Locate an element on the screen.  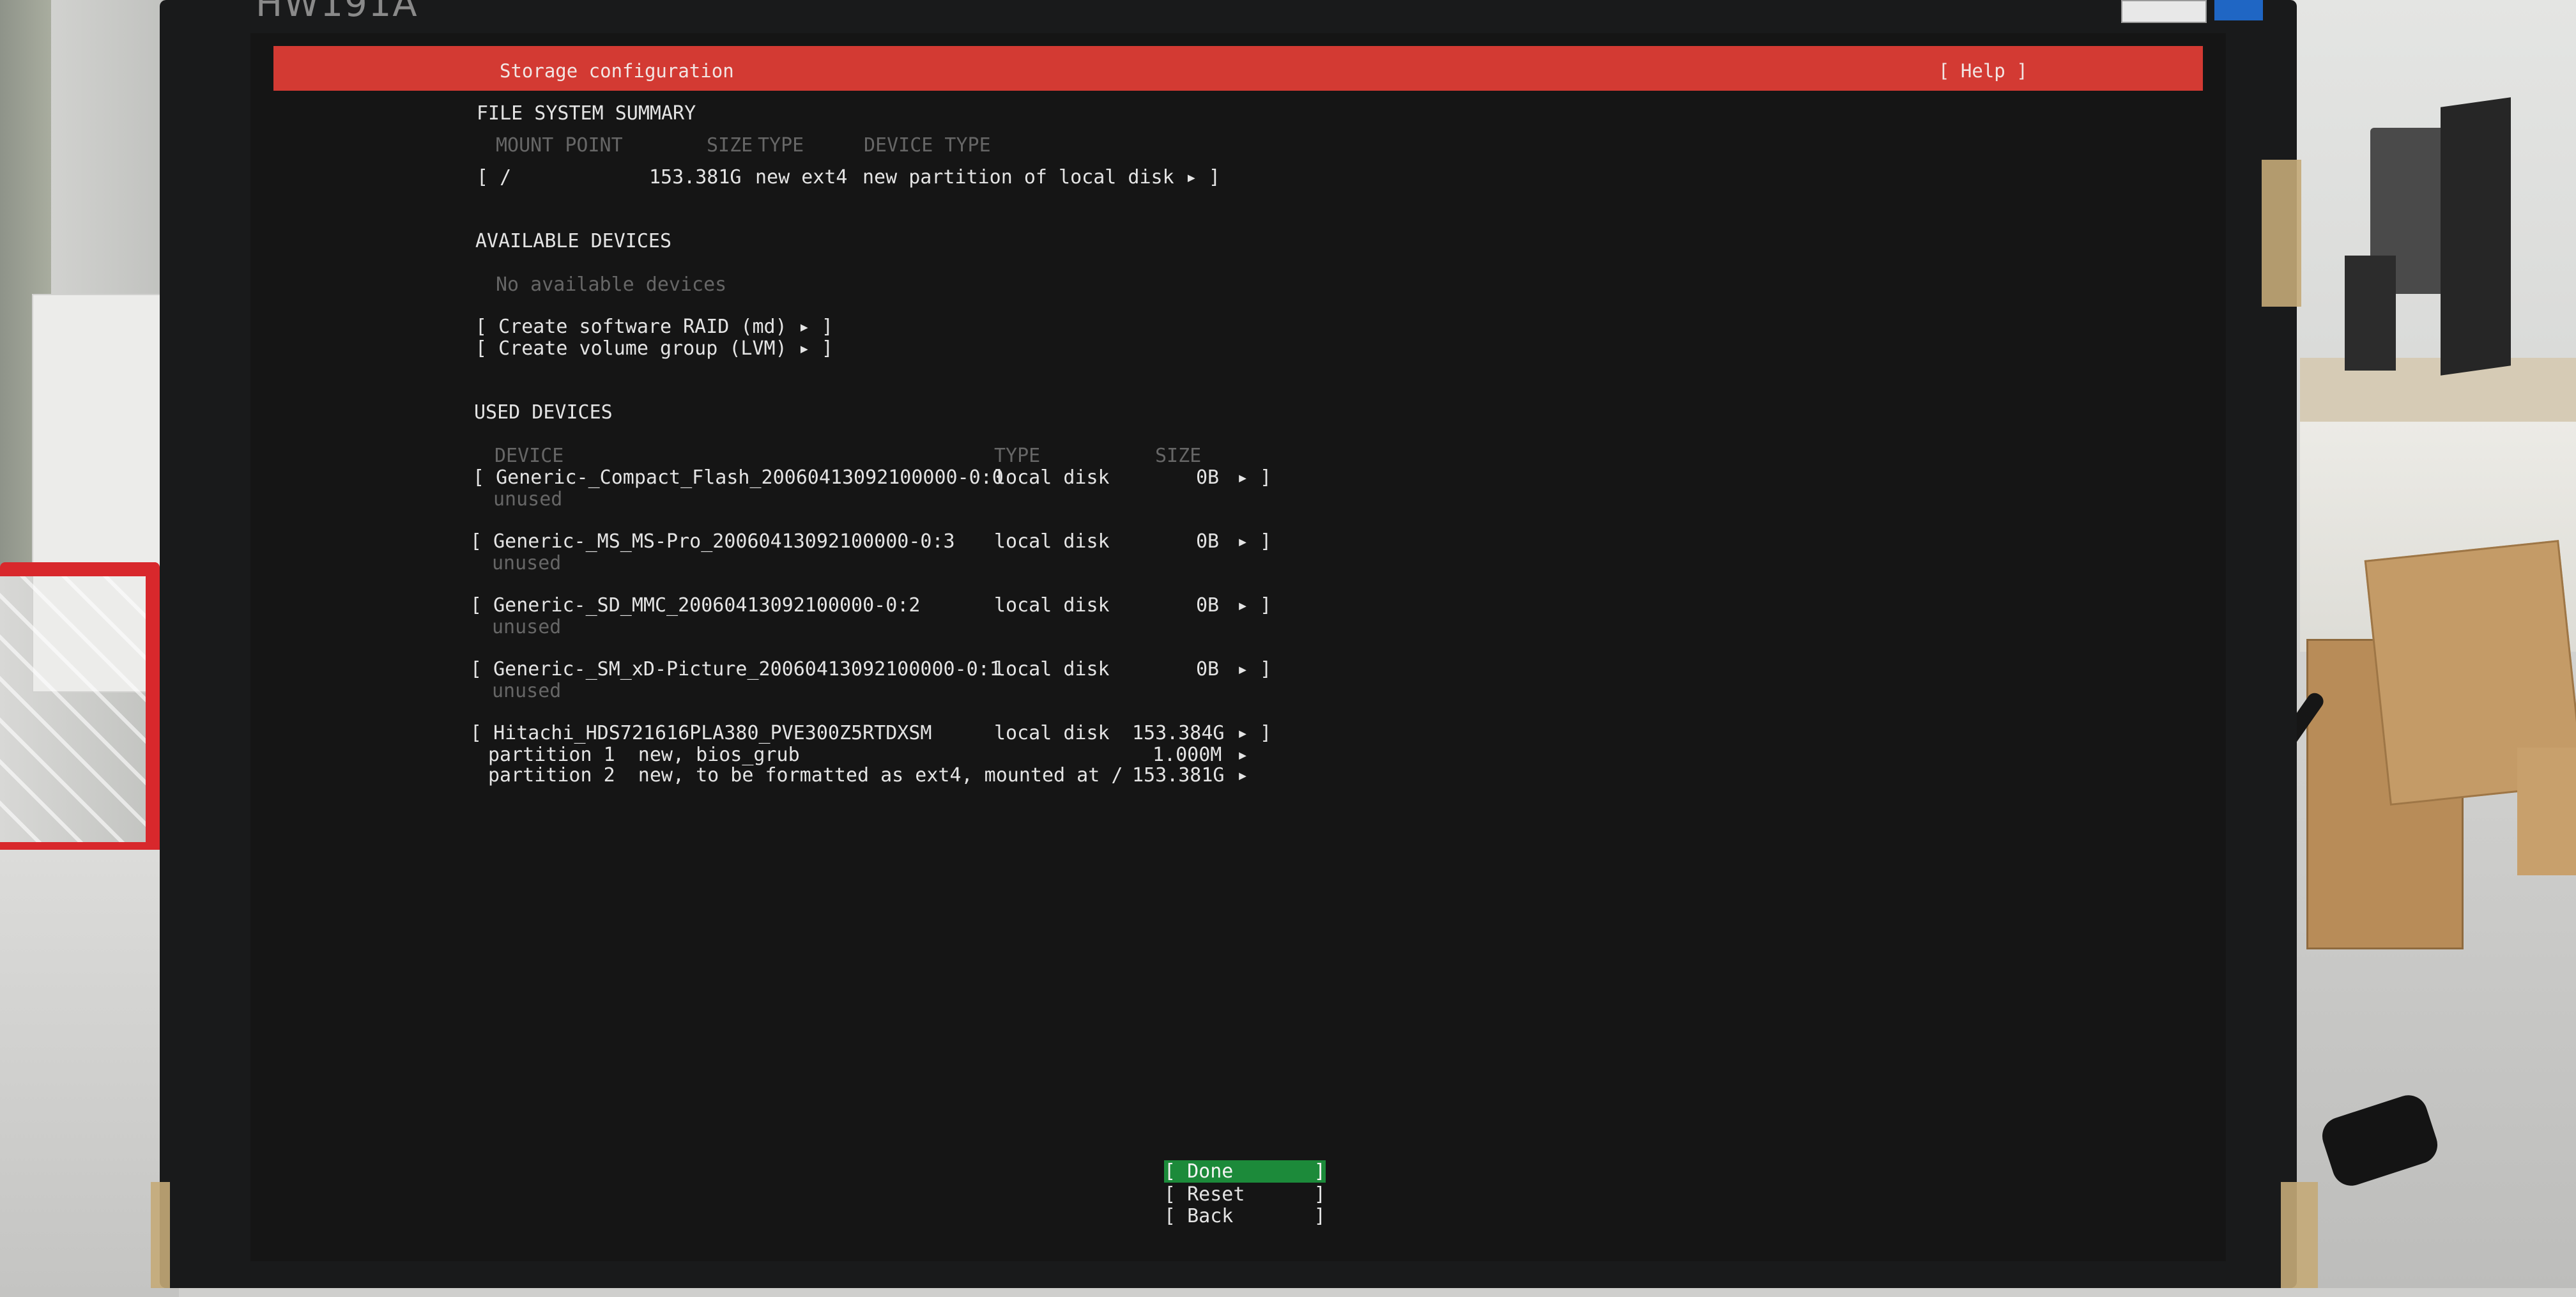
header-bar: Storage configuration [ Help ] is located at coordinates (1238, 68).